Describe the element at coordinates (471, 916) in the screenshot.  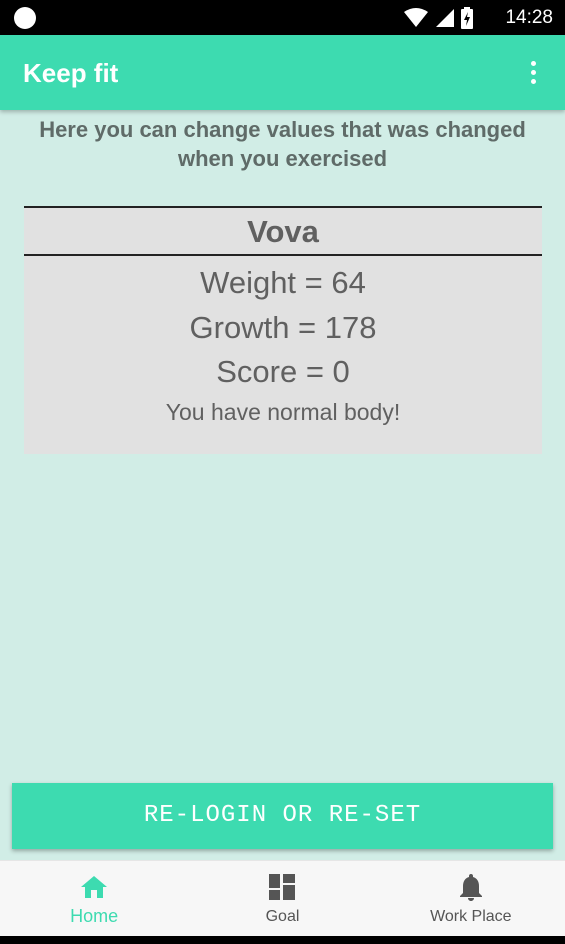
I see `nav-label-work-place: Work Place` at that location.